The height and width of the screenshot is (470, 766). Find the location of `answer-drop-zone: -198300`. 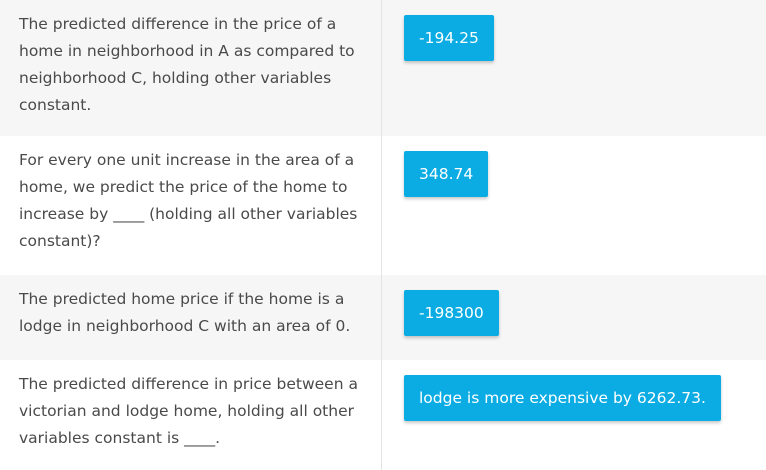

answer-drop-zone: -198300 is located at coordinates (574, 317).